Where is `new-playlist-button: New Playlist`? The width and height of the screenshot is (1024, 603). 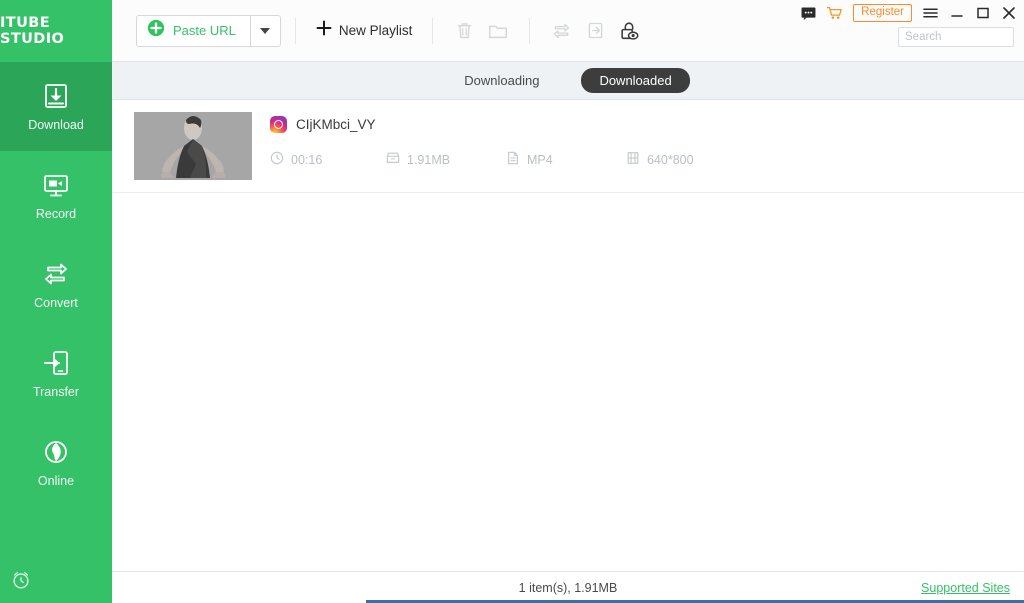 new-playlist-button: New Playlist is located at coordinates (364, 30).